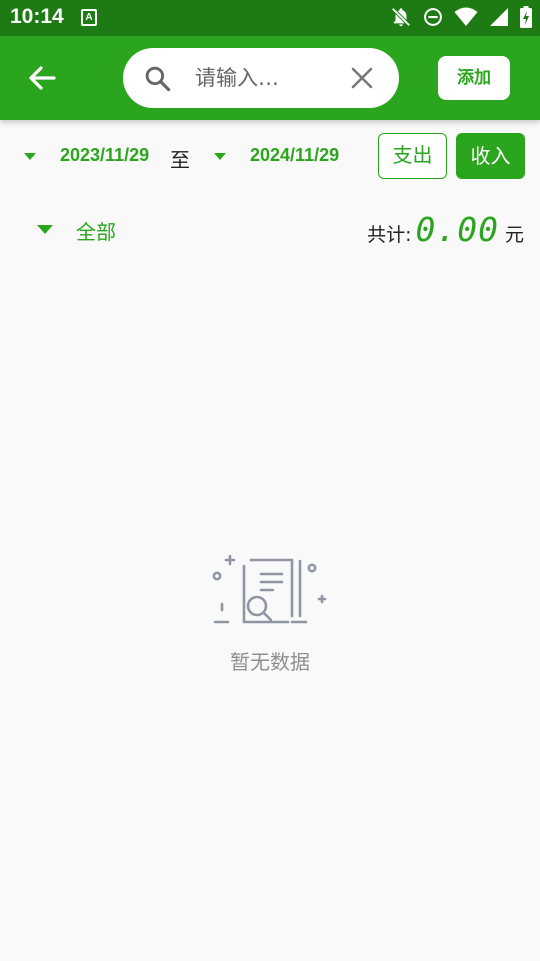 This screenshot has height=961, width=540. Describe the element at coordinates (30, 156) in the screenshot. I see `start-date-dropdown-icon` at that location.